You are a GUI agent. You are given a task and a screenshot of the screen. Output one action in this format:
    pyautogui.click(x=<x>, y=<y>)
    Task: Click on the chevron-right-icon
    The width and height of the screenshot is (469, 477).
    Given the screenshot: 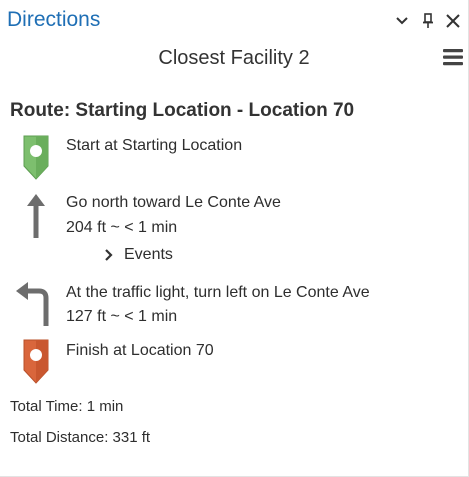 What is the action you would take?
    pyautogui.click(x=109, y=255)
    